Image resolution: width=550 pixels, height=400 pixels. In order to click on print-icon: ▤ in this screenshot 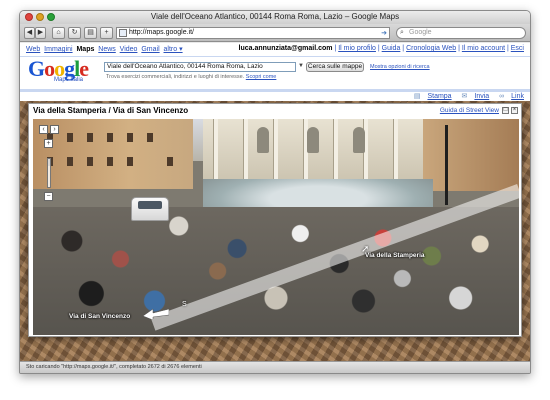, I will do `click(90, 32)`.